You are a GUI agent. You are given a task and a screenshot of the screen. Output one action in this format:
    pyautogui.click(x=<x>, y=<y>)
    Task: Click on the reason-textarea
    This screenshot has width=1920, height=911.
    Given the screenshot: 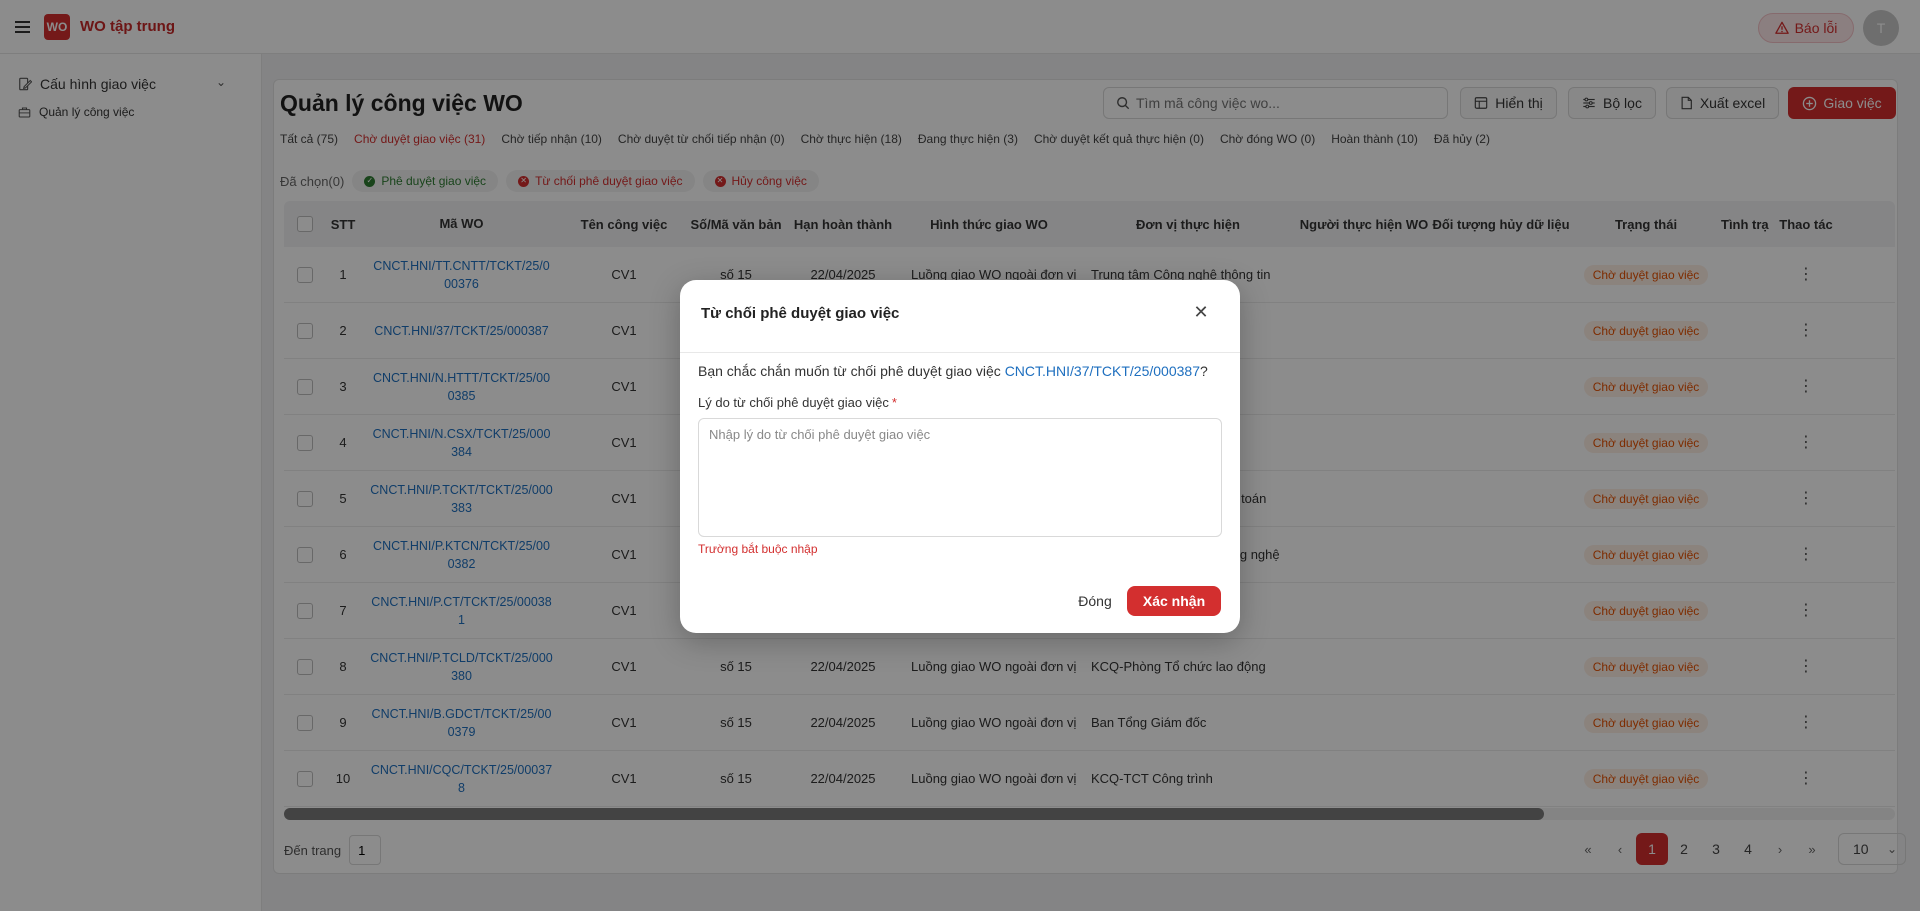 What is the action you would take?
    pyautogui.click(x=960, y=477)
    